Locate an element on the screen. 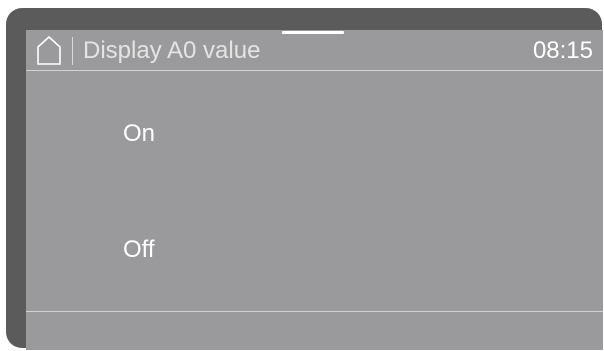 This screenshot has width=604, height=351. header-divider is located at coordinates (314, 70).